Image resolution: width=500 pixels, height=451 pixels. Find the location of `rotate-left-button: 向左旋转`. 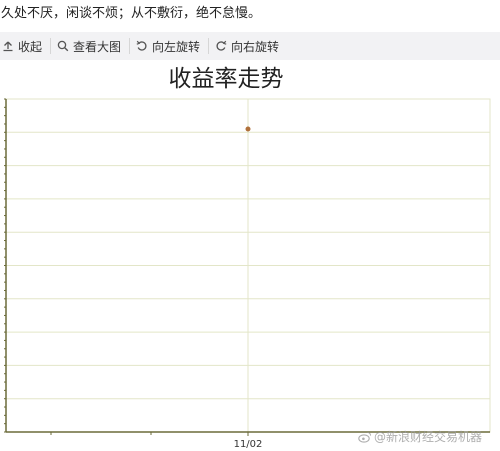

rotate-left-button: 向左旋转 is located at coordinates (170, 46).